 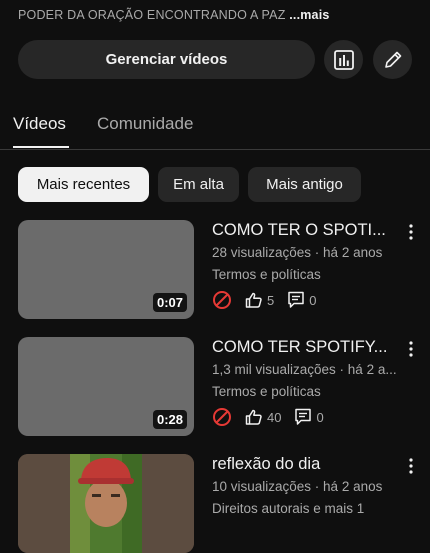 What do you see at coordinates (304, 184) in the screenshot?
I see `filter-chip-oldest: Mais antigo` at bounding box center [304, 184].